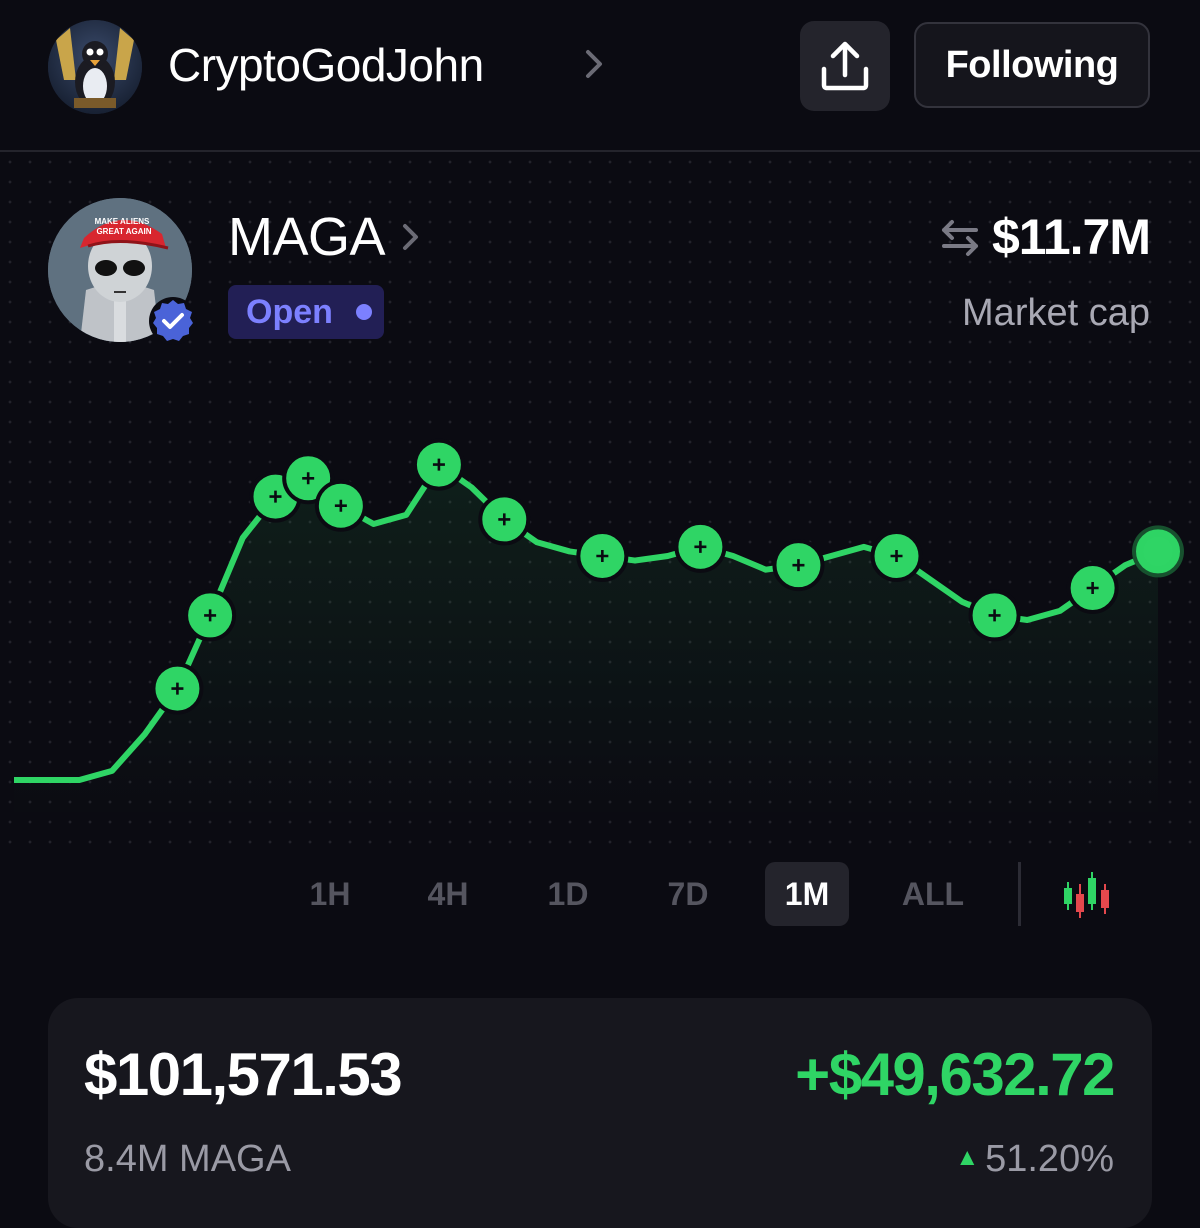  What do you see at coordinates (307, 237) in the screenshot?
I see `token-name: MAGA` at bounding box center [307, 237].